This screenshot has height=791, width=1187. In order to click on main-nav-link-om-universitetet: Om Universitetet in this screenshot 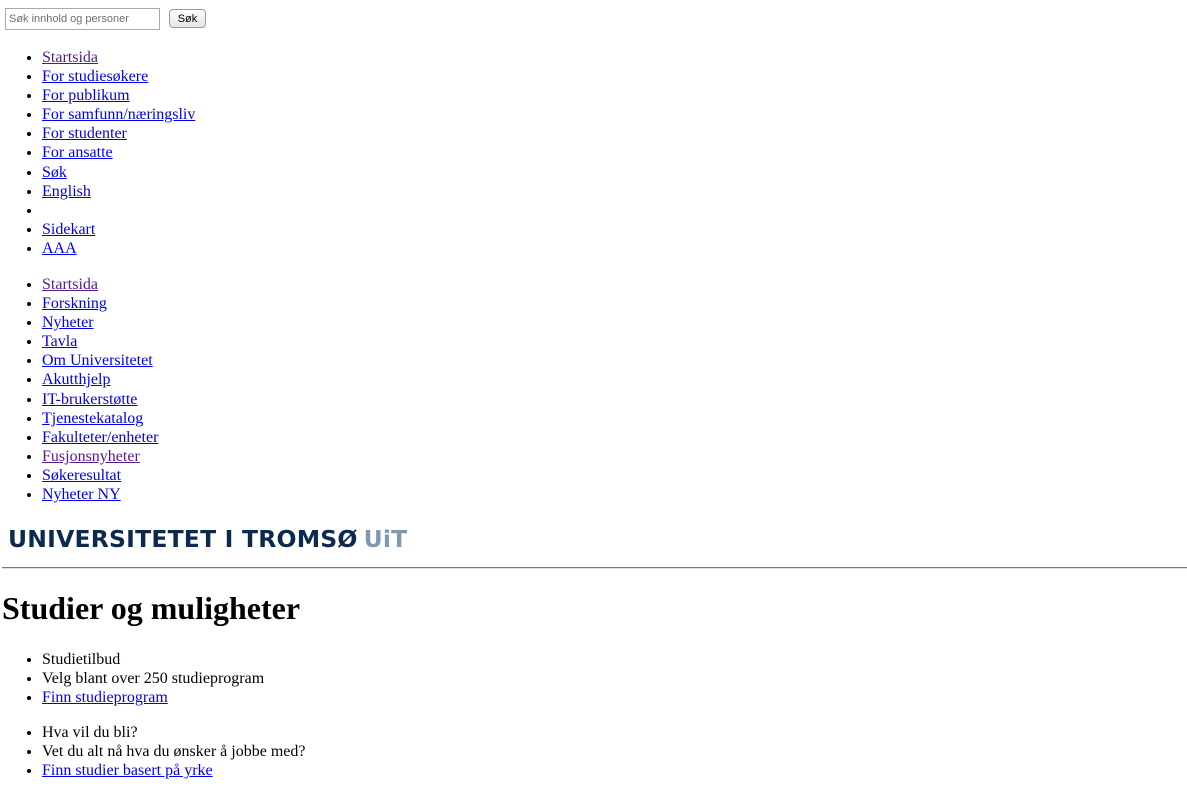, I will do `click(97, 360)`.